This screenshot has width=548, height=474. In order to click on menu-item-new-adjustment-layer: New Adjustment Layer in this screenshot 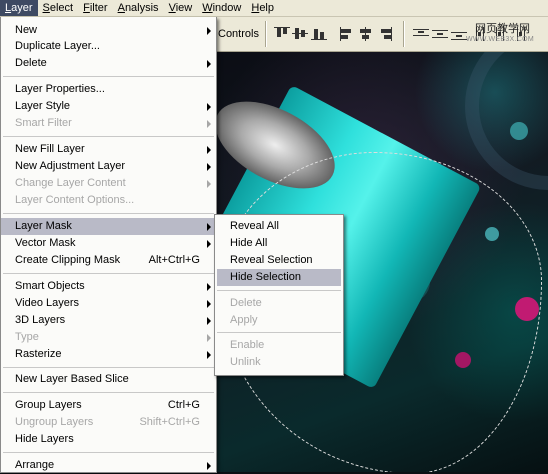, I will do `click(108, 166)`.